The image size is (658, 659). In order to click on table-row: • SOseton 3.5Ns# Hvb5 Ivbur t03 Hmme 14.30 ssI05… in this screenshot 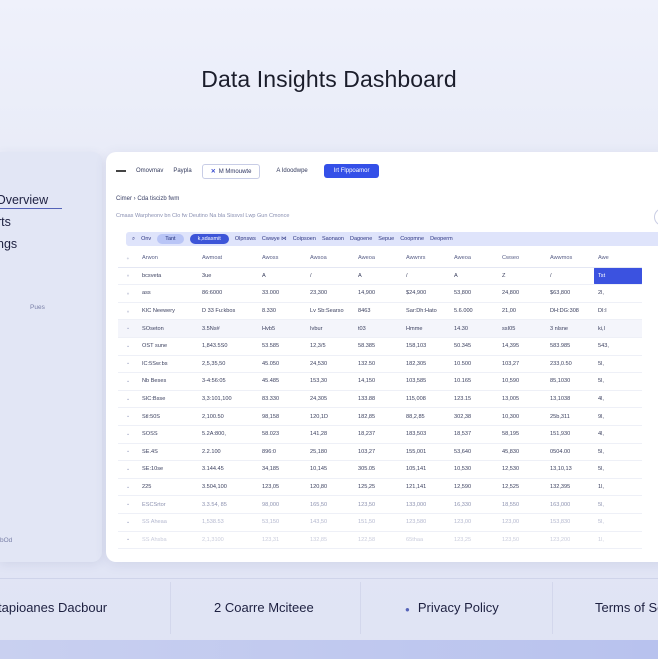, I will do `click(380, 328)`.